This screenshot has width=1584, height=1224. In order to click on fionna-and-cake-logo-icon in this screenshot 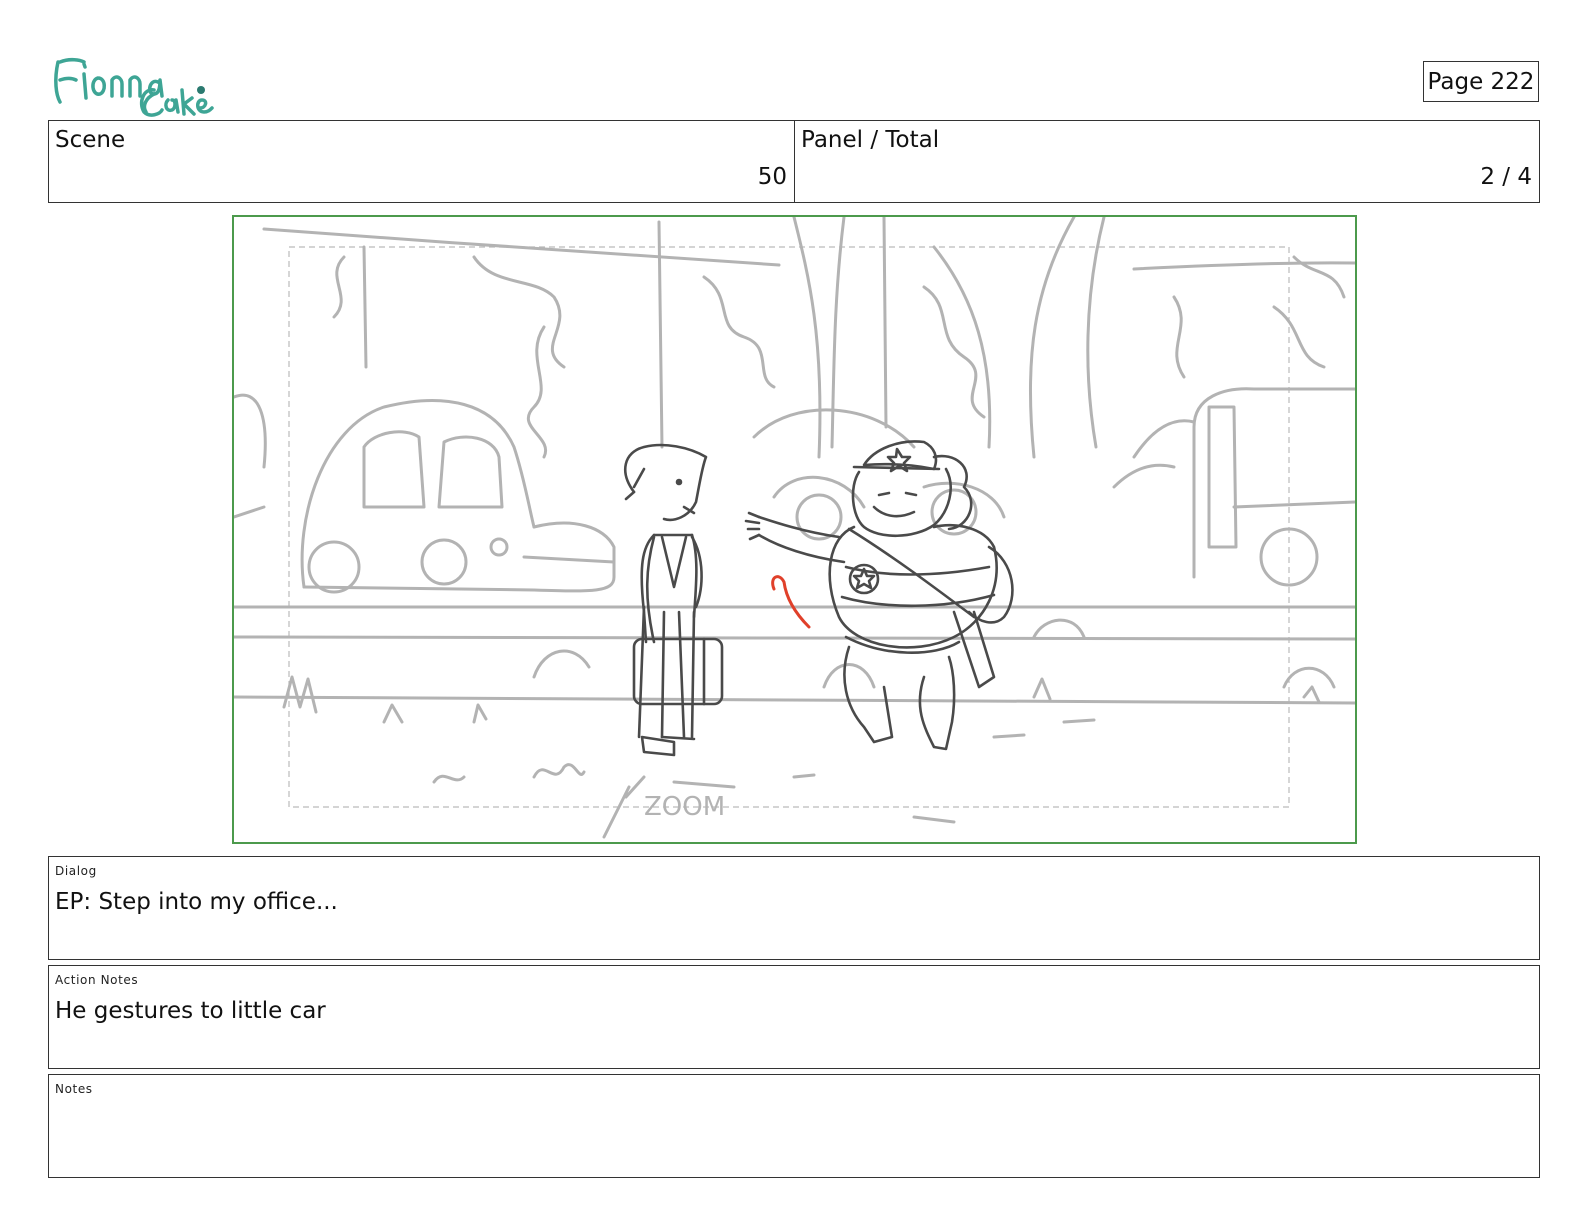, I will do `click(134, 87)`.